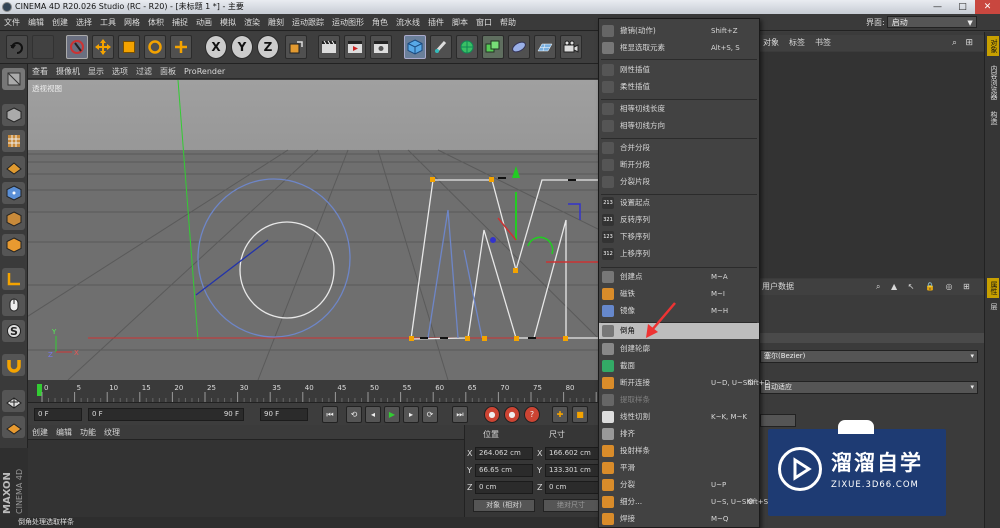 The height and width of the screenshot is (528, 1000). What do you see at coordinates (276, 22) in the screenshot?
I see `menu-sculpt: 雕刻` at bounding box center [276, 22].